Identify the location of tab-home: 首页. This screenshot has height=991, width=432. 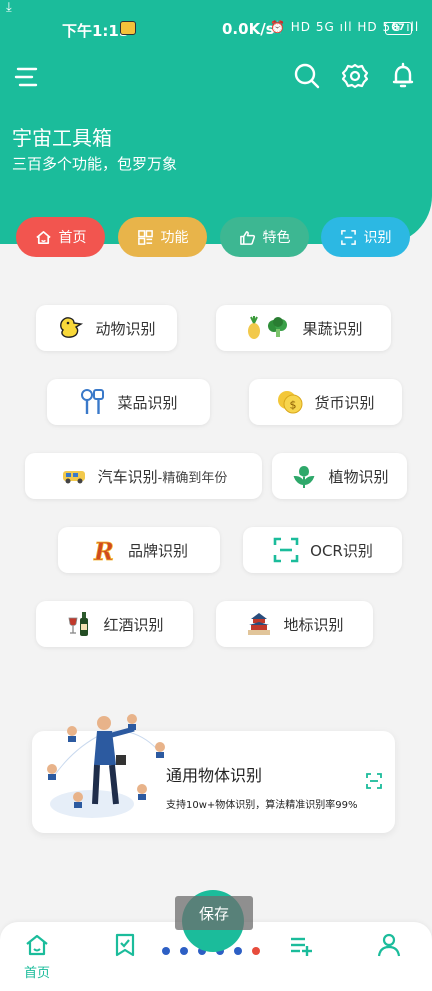
(60, 237).